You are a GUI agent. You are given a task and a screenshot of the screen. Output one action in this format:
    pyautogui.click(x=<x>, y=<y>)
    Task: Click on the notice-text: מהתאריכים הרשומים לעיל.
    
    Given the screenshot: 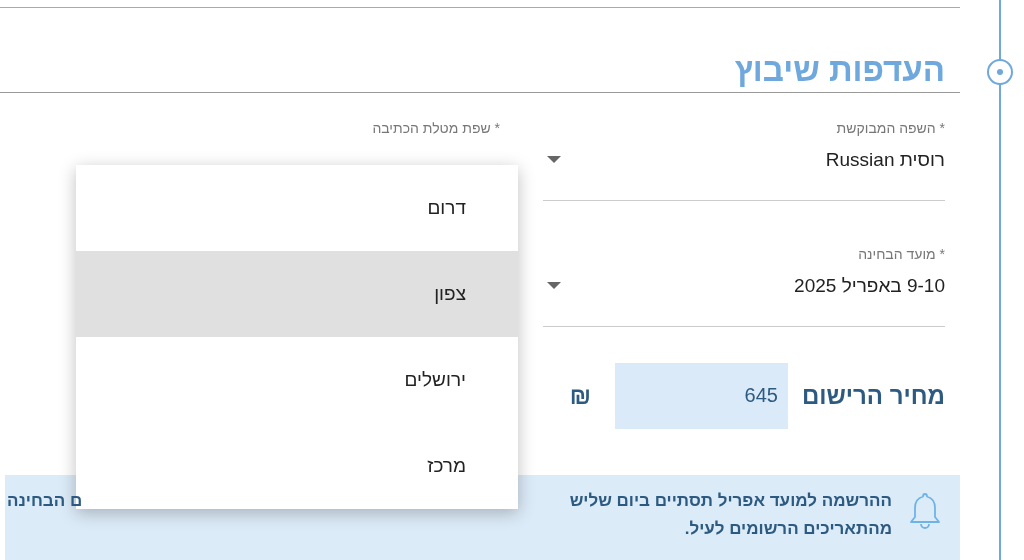 What is the action you would take?
    pyautogui.click(x=787, y=528)
    